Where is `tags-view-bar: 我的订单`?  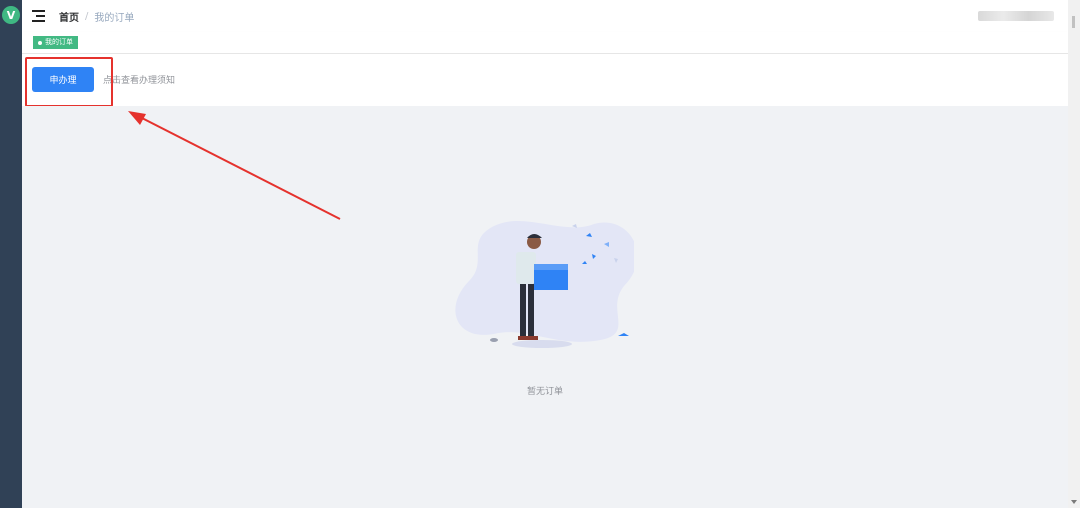 tags-view-bar: 我的订单 is located at coordinates (545, 43).